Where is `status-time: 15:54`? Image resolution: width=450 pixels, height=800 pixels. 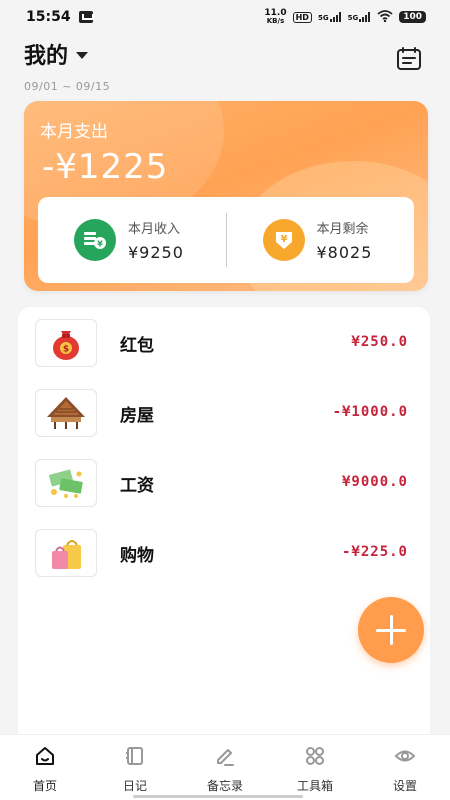 status-time: 15:54 is located at coordinates (48, 17).